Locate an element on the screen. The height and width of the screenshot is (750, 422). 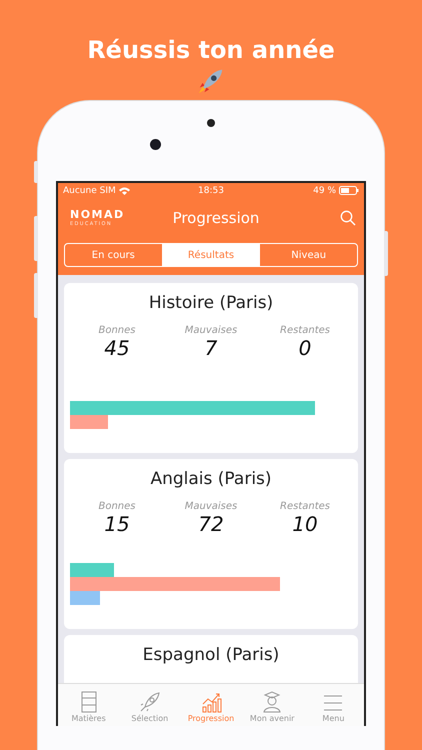
logo-wordmark: NOMAD is located at coordinates (98, 214).